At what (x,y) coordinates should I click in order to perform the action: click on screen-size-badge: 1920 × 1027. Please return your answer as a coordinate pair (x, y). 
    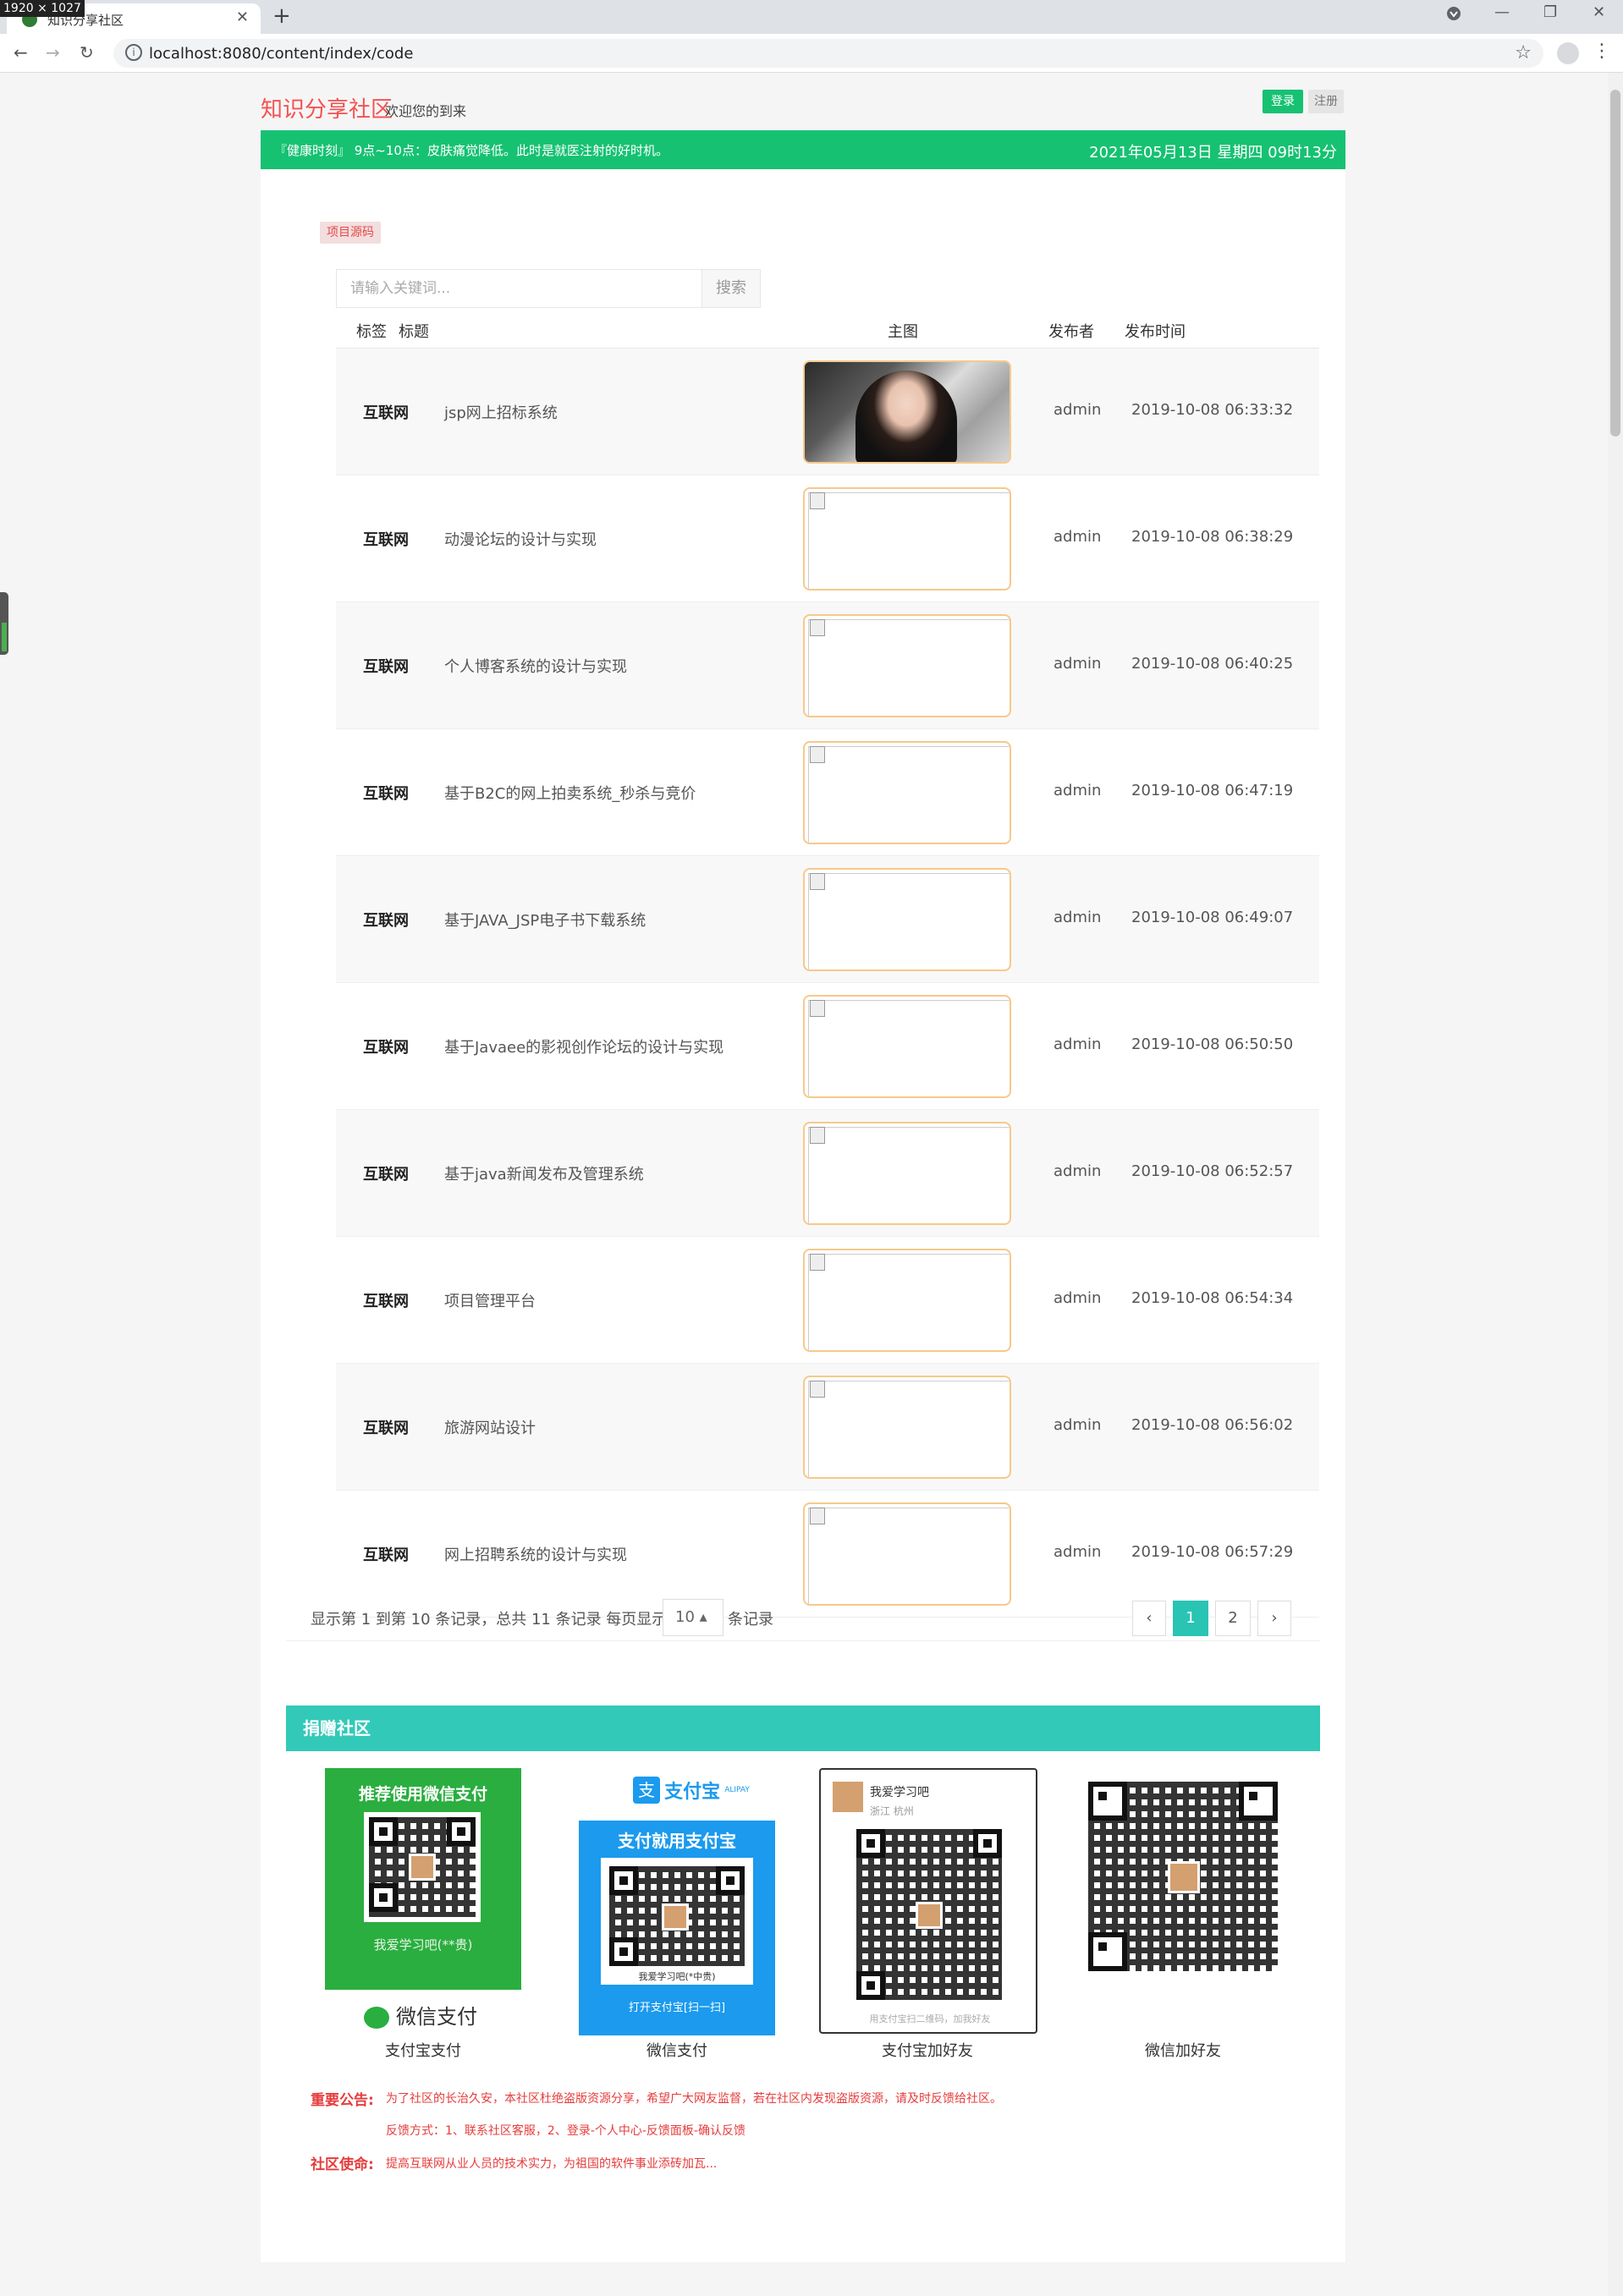
    Looking at the image, I should click on (42, 8).